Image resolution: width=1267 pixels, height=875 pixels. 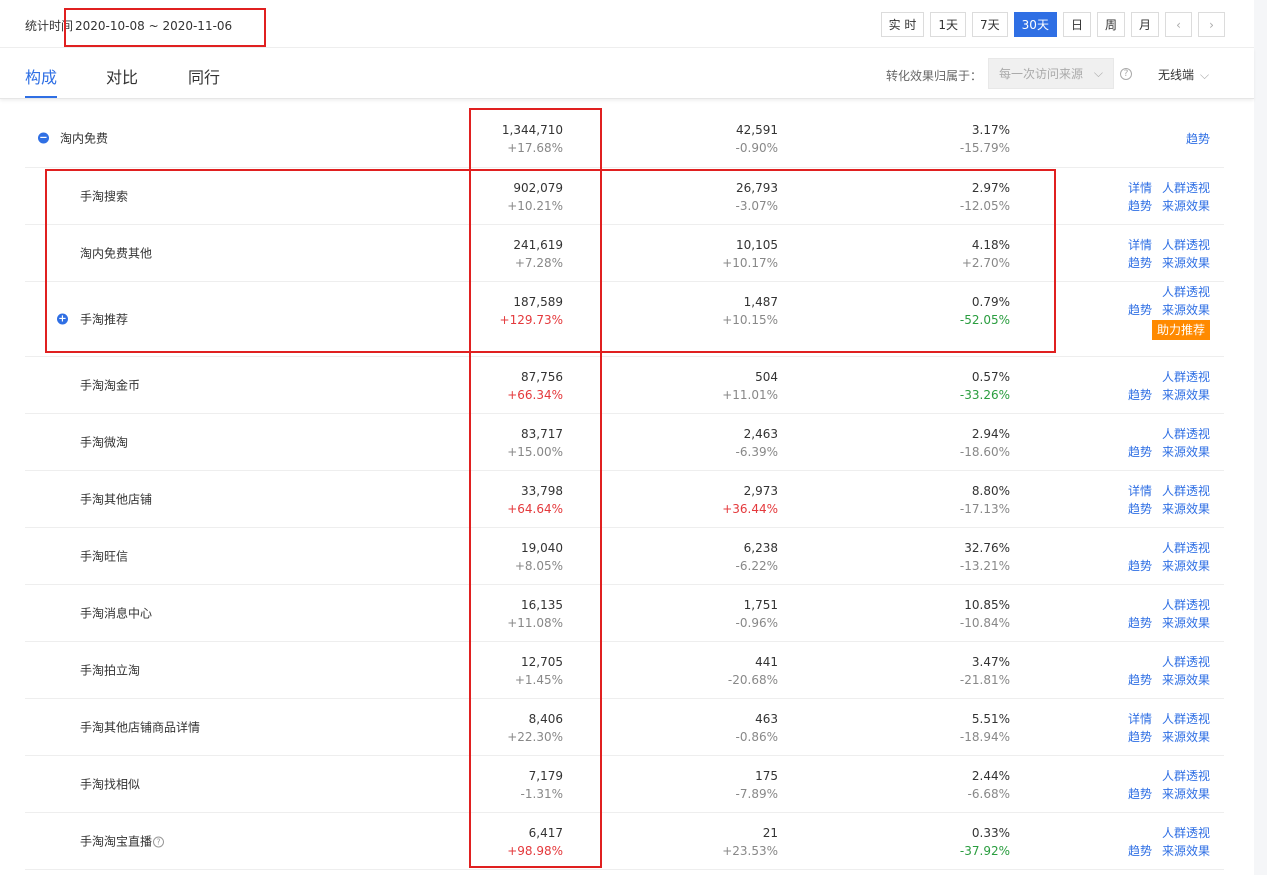 I want to click on range-button-30day: 30天, so click(x=1035, y=24).